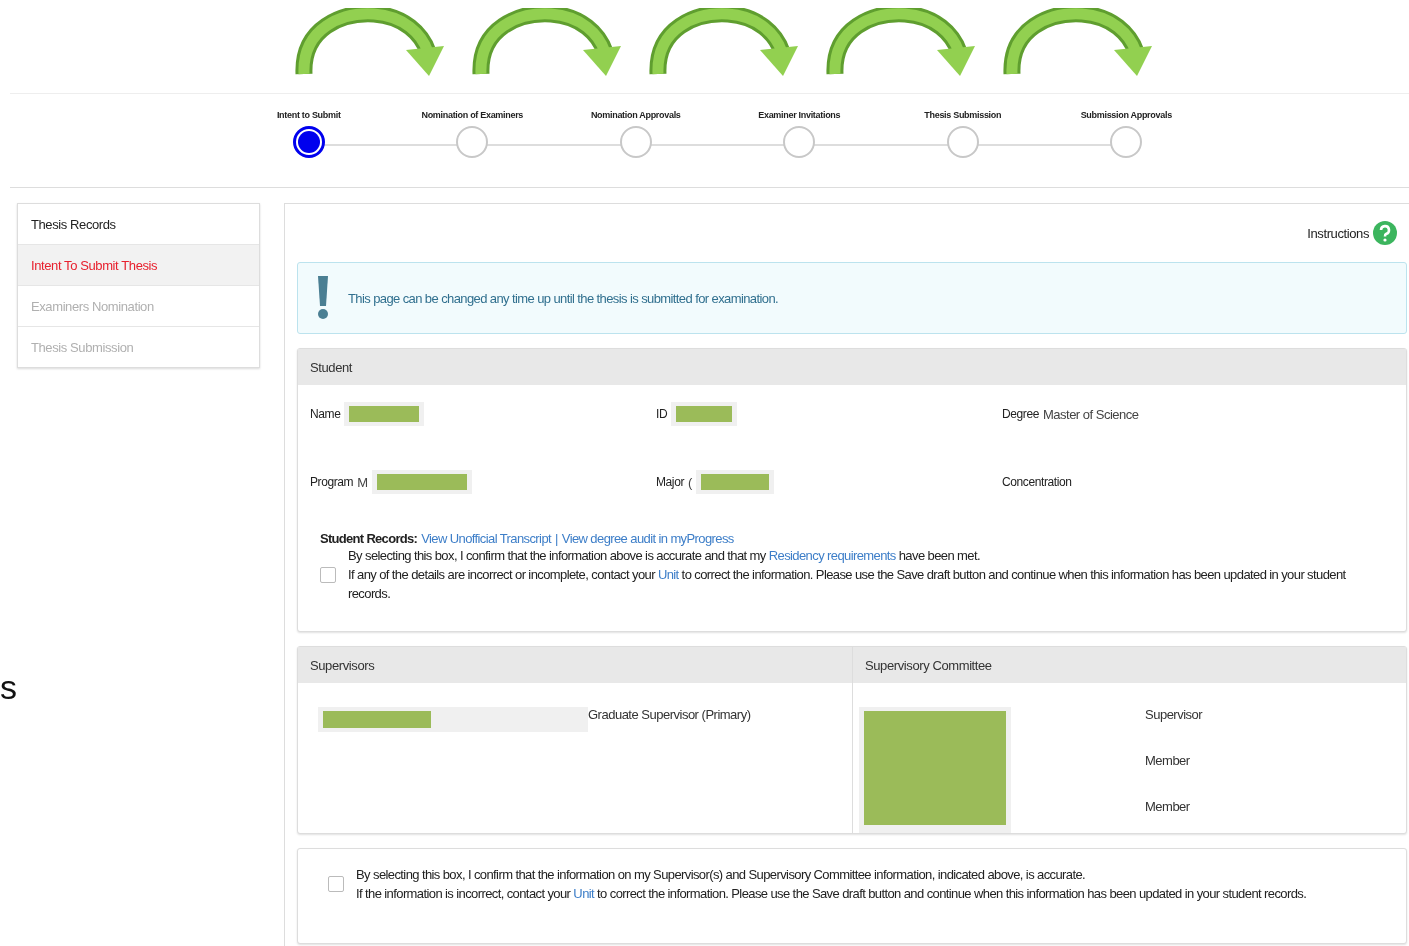  I want to click on panel-title: Student, so click(331, 367).